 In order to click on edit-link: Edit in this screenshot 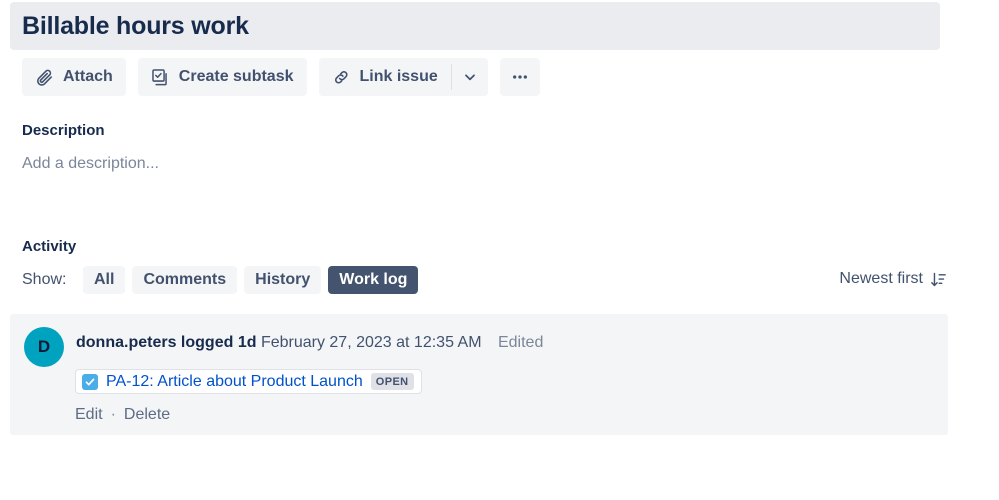, I will do `click(89, 415)`.